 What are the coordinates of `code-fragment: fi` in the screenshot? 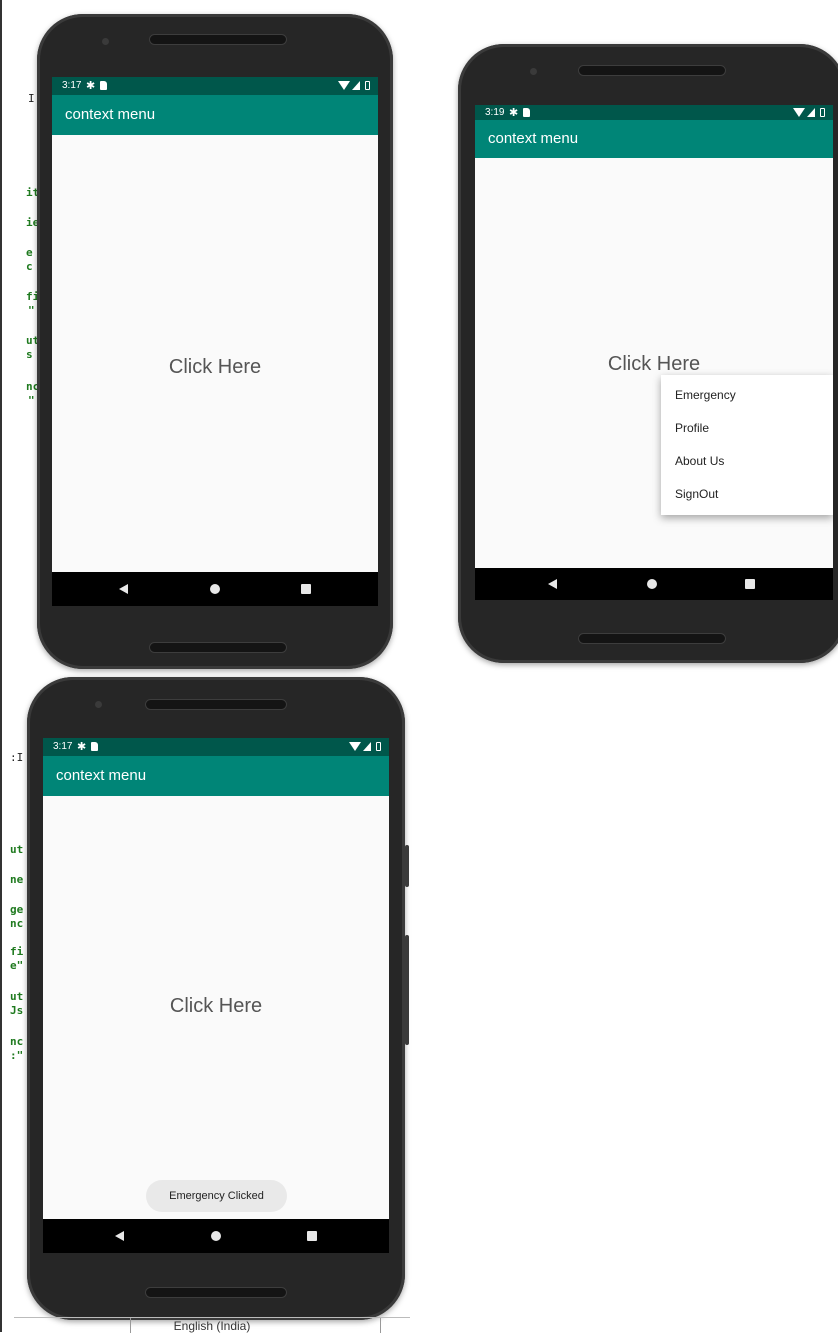 It's located at (17, 951).